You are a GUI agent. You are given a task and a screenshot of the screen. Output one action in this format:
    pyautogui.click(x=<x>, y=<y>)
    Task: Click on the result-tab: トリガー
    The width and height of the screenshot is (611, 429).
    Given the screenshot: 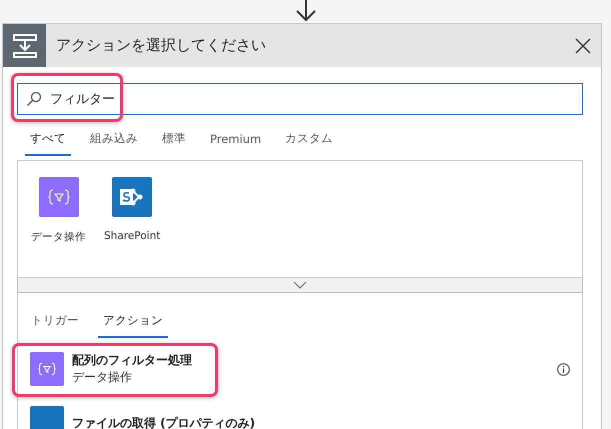 What is the action you would take?
    pyautogui.click(x=55, y=324)
    